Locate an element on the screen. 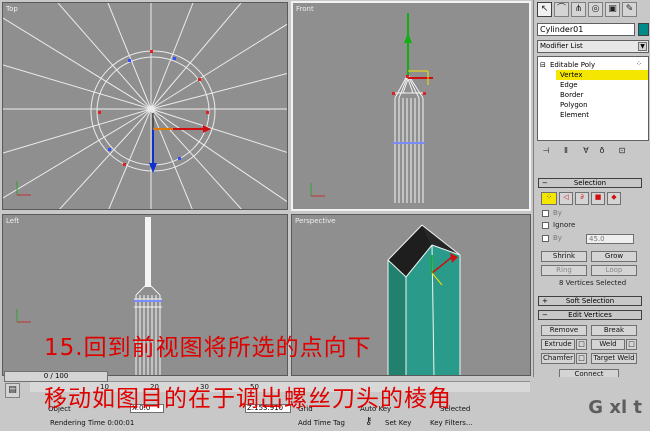 Image resolution: width=650 pixels, height=431 pixels. utilities-icon: ✎ is located at coordinates (629, 9).